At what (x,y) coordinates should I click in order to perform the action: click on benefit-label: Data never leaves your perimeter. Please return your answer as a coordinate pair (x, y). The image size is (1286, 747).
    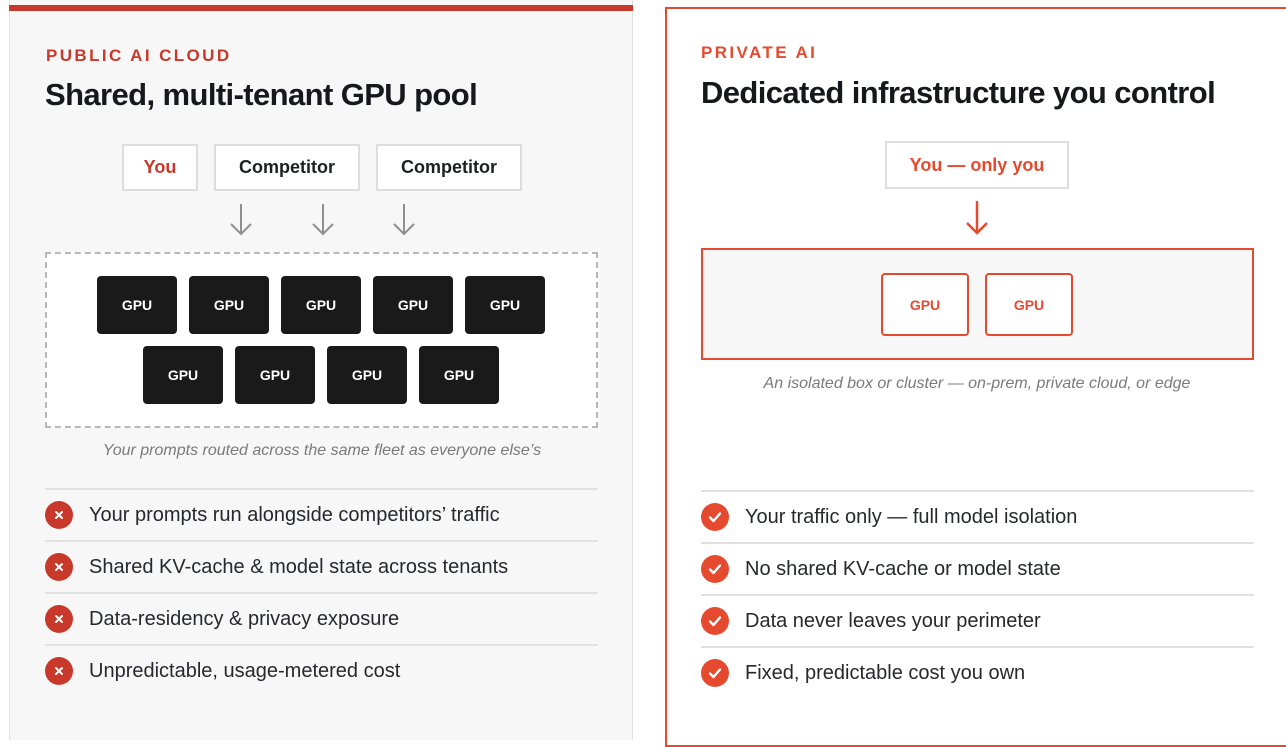
    Looking at the image, I should click on (893, 620).